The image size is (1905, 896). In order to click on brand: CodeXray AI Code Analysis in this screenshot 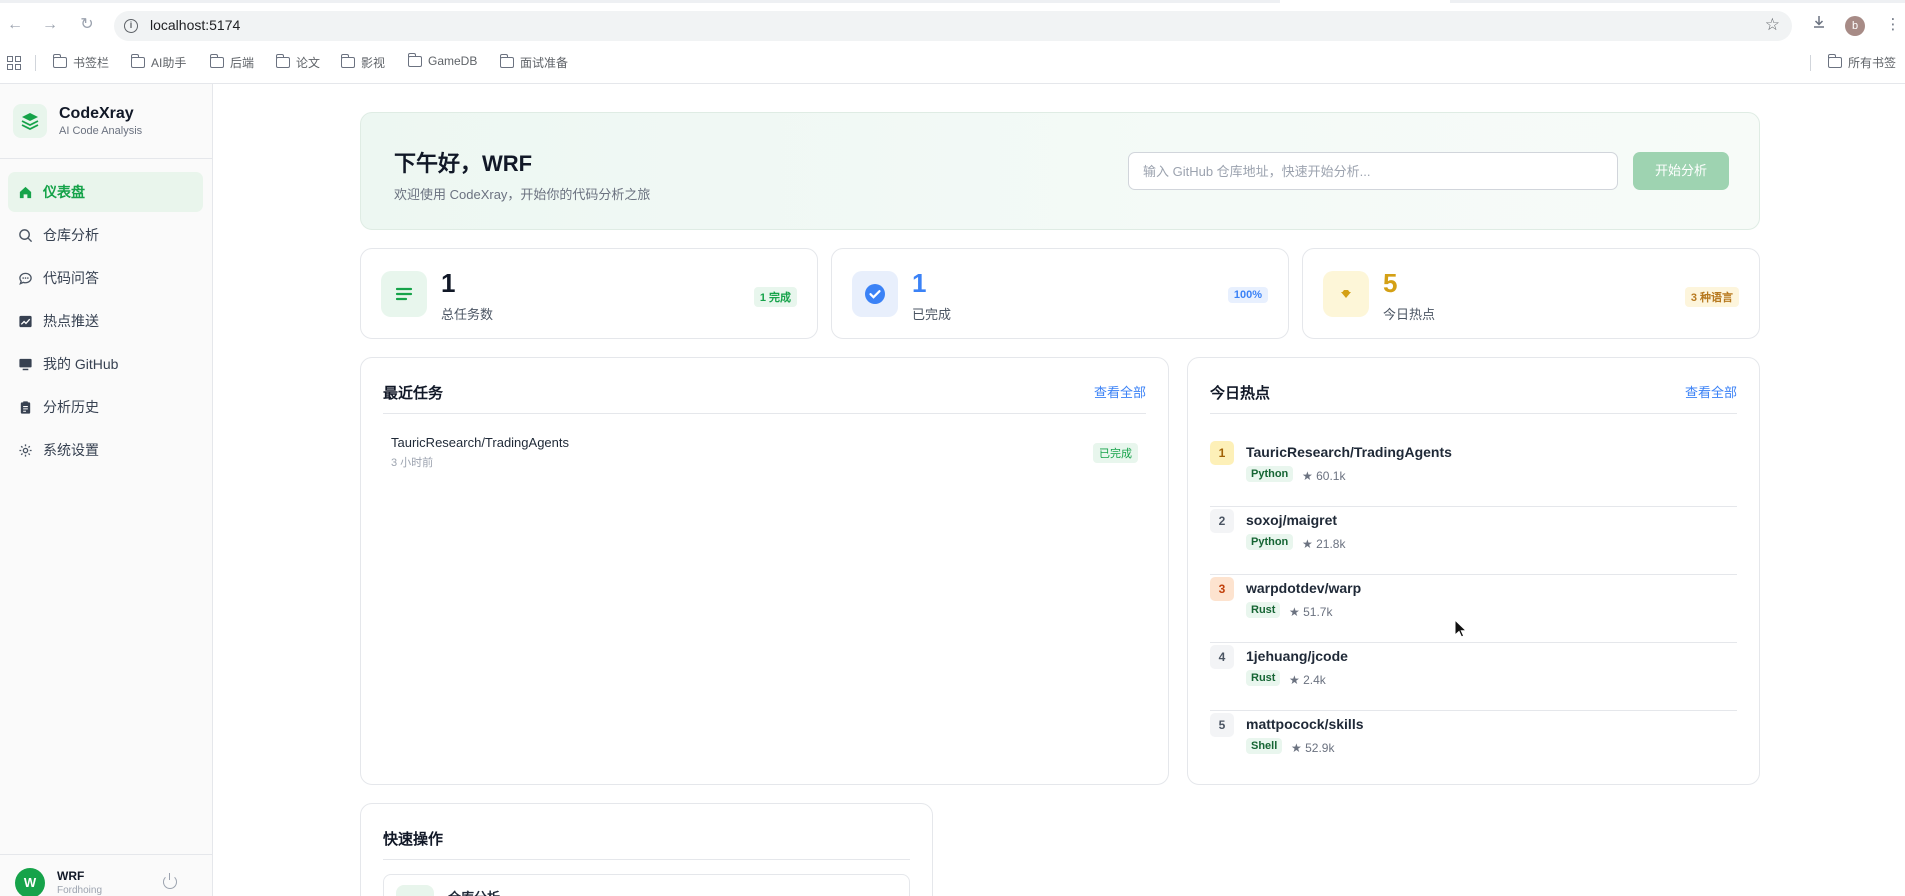, I will do `click(77, 121)`.